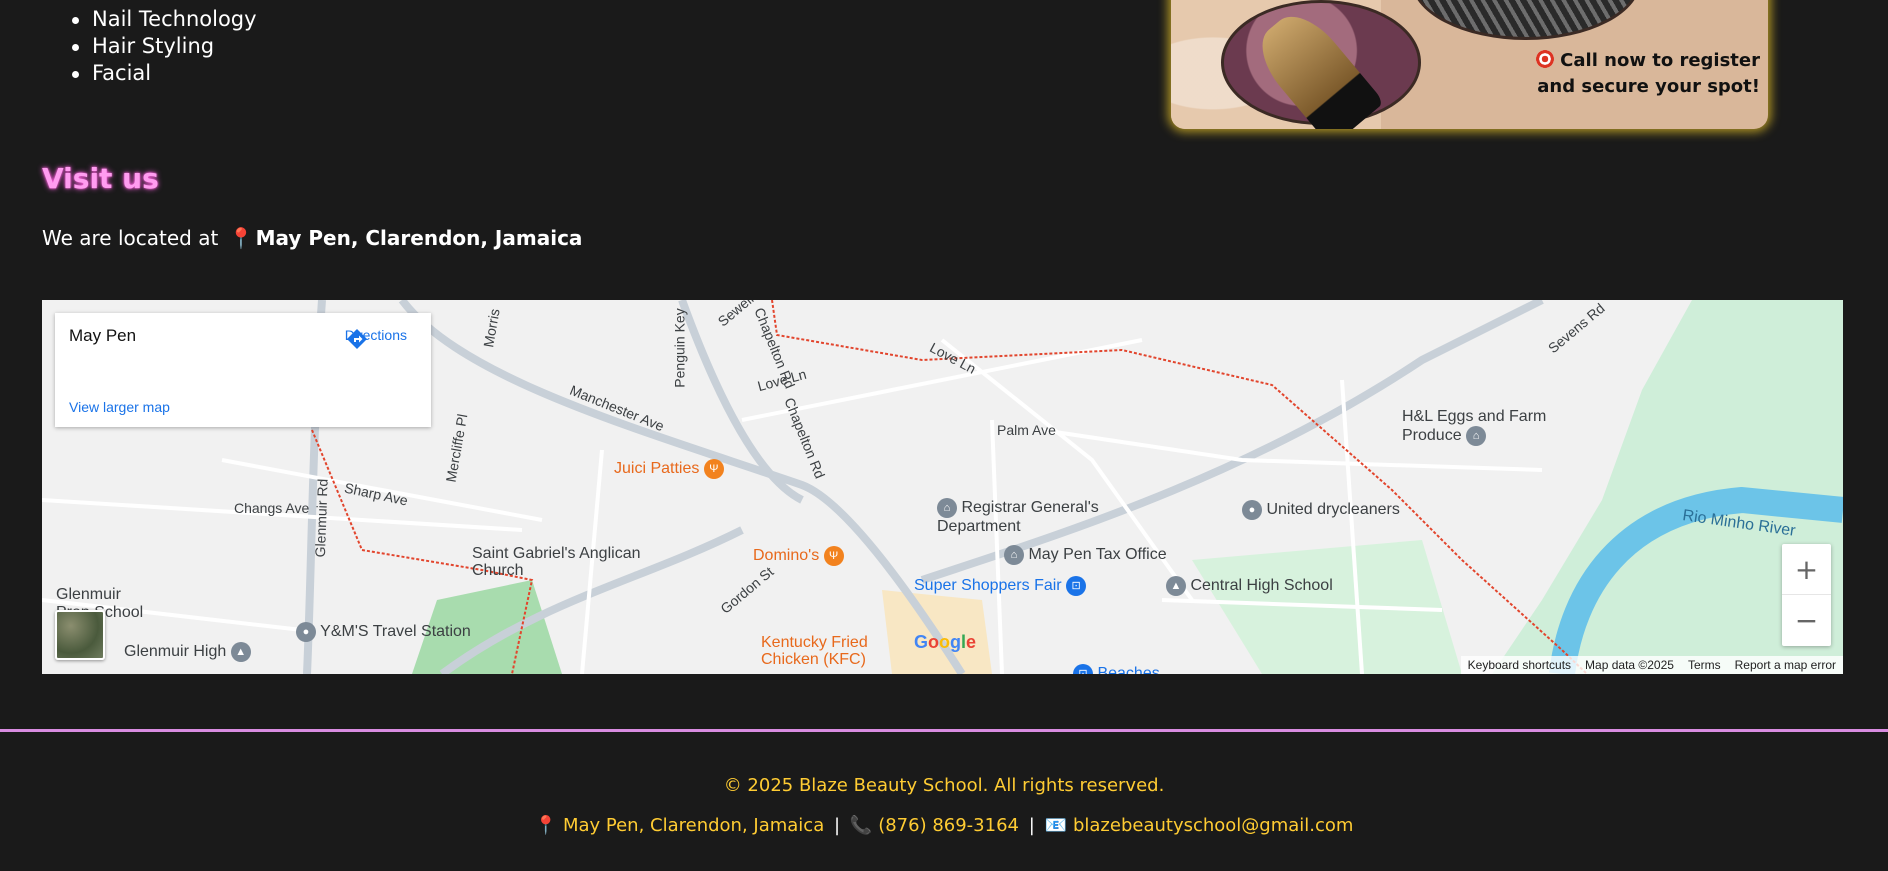  What do you see at coordinates (1213, 825) in the screenshot?
I see `footer-email: blazebeautyschool@gmail.com` at bounding box center [1213, 825].